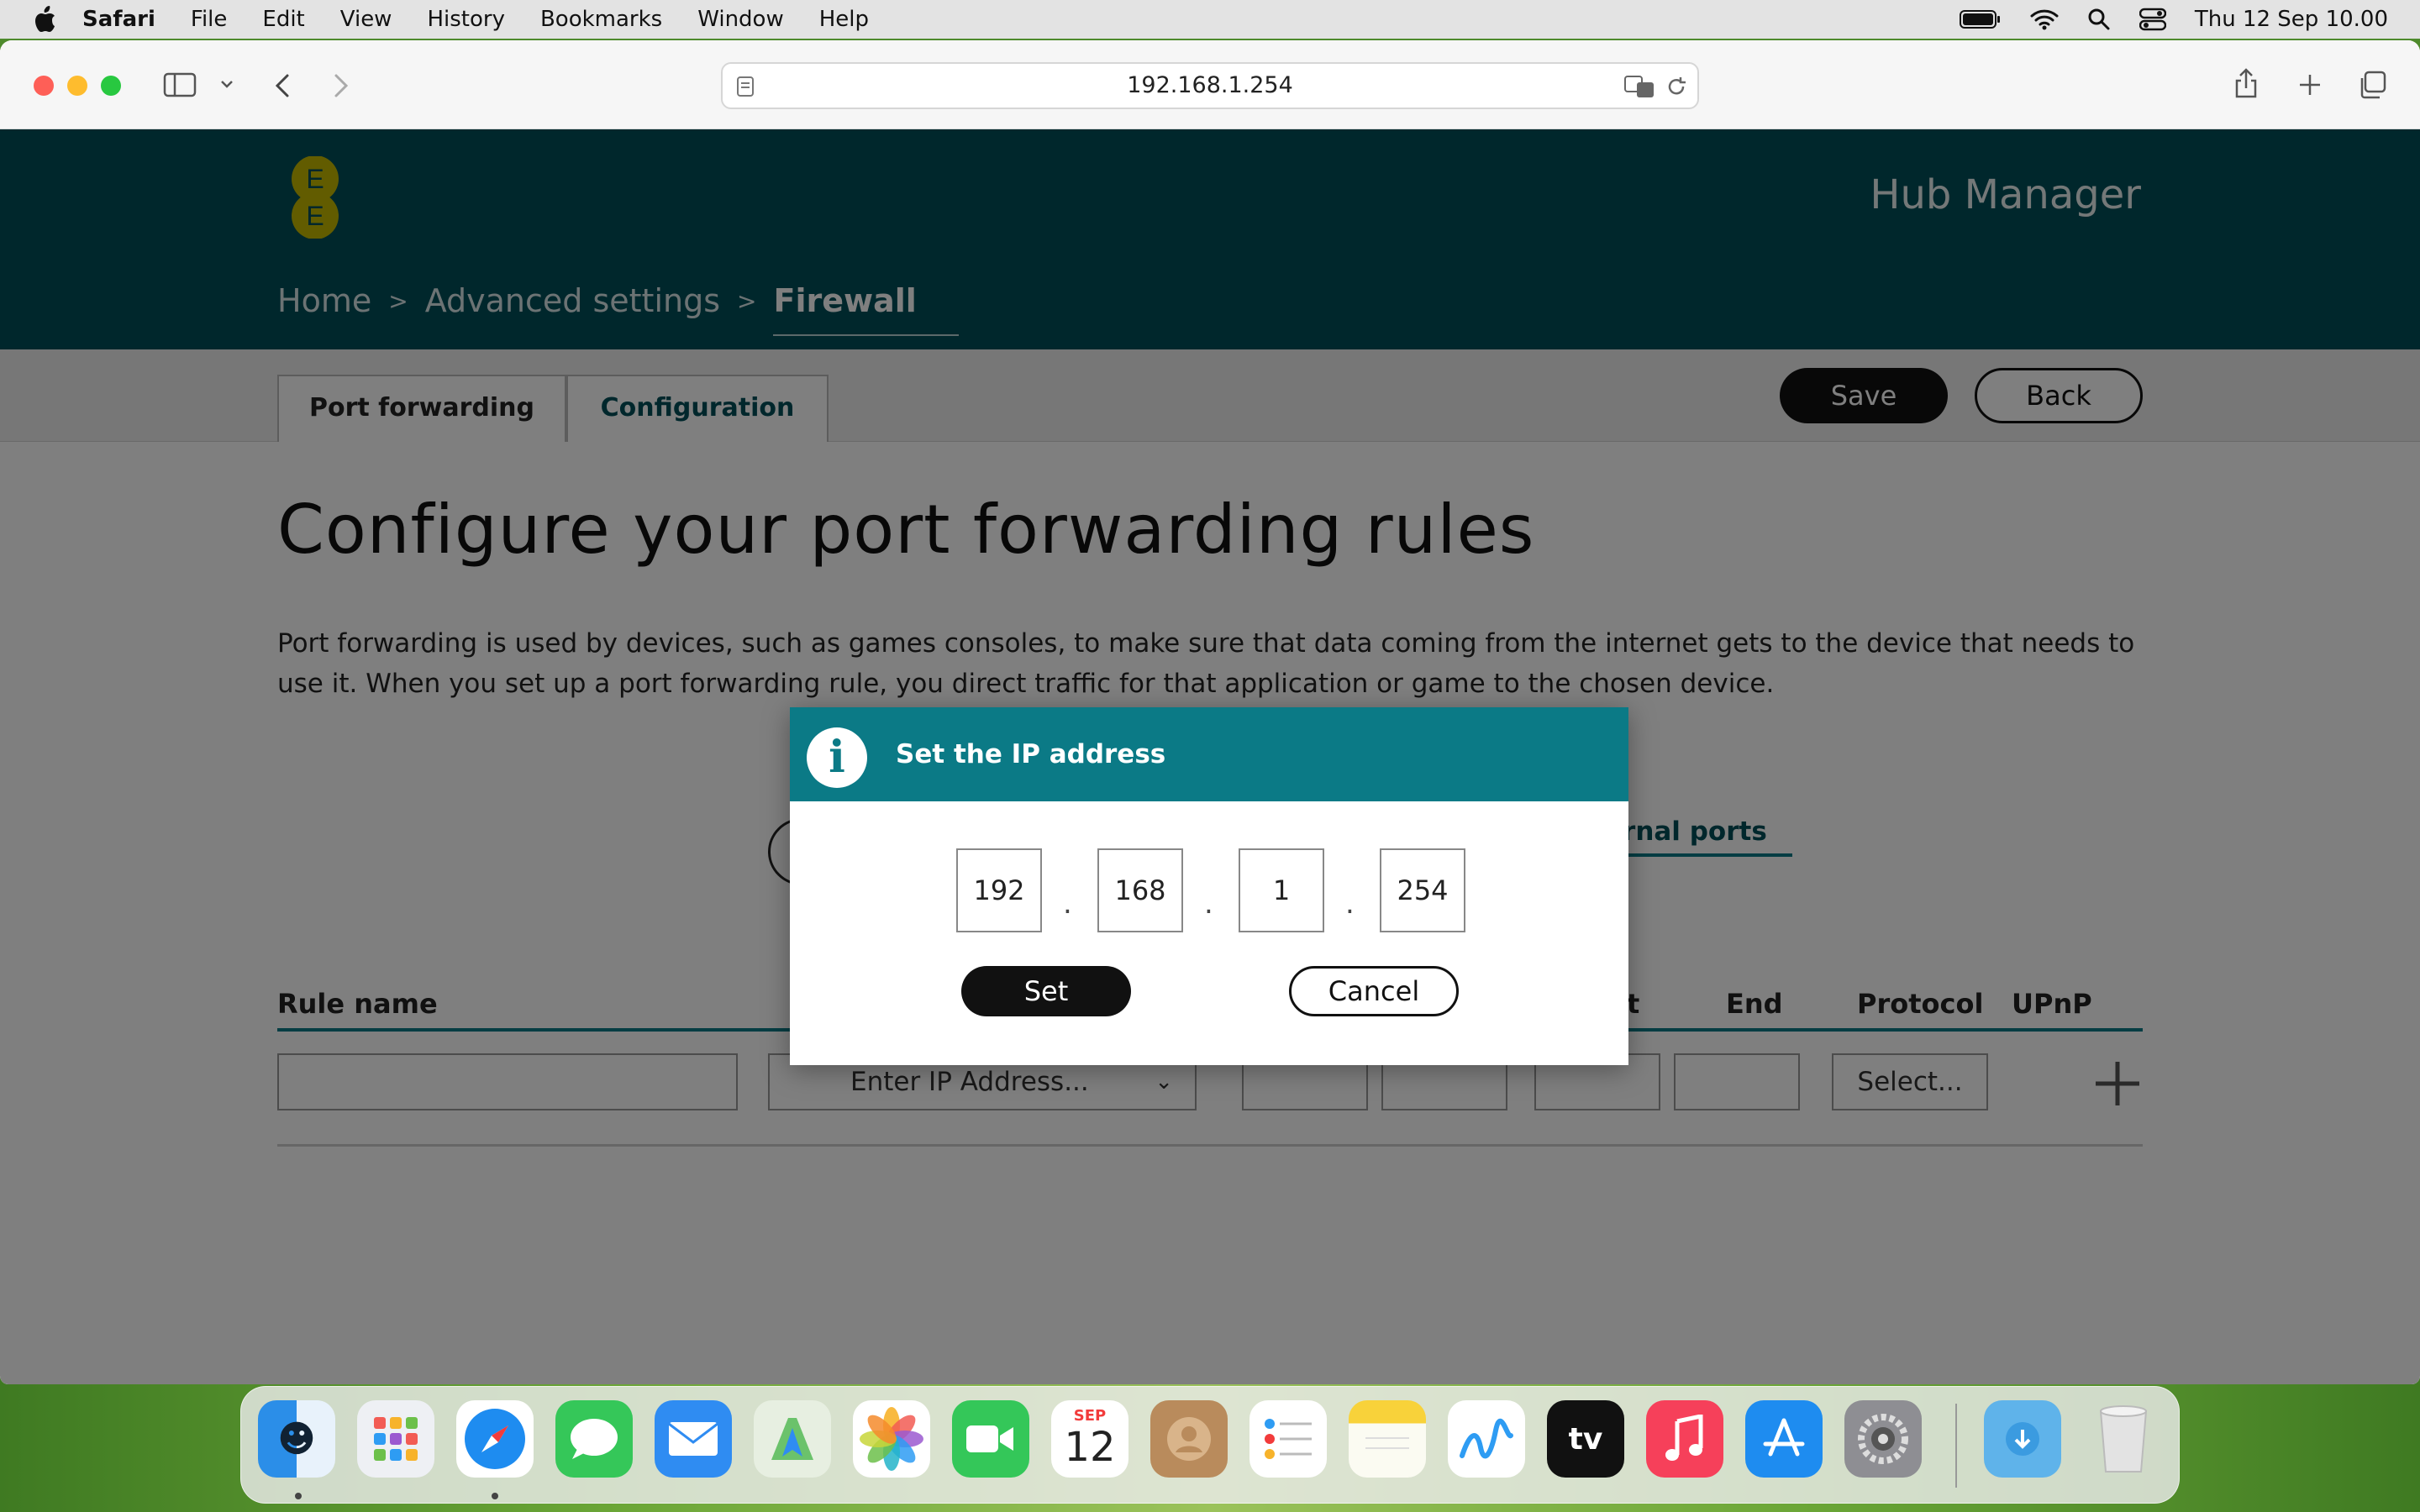  I want to click on system-settings-icon, so click(1883, 1439).